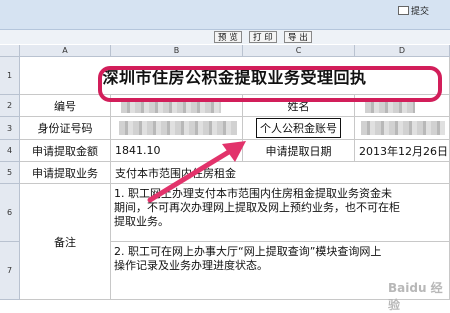 Image resolution: width=450 pixels, height=313 pixels. I want to click on submit-icon, so click(403, 10).